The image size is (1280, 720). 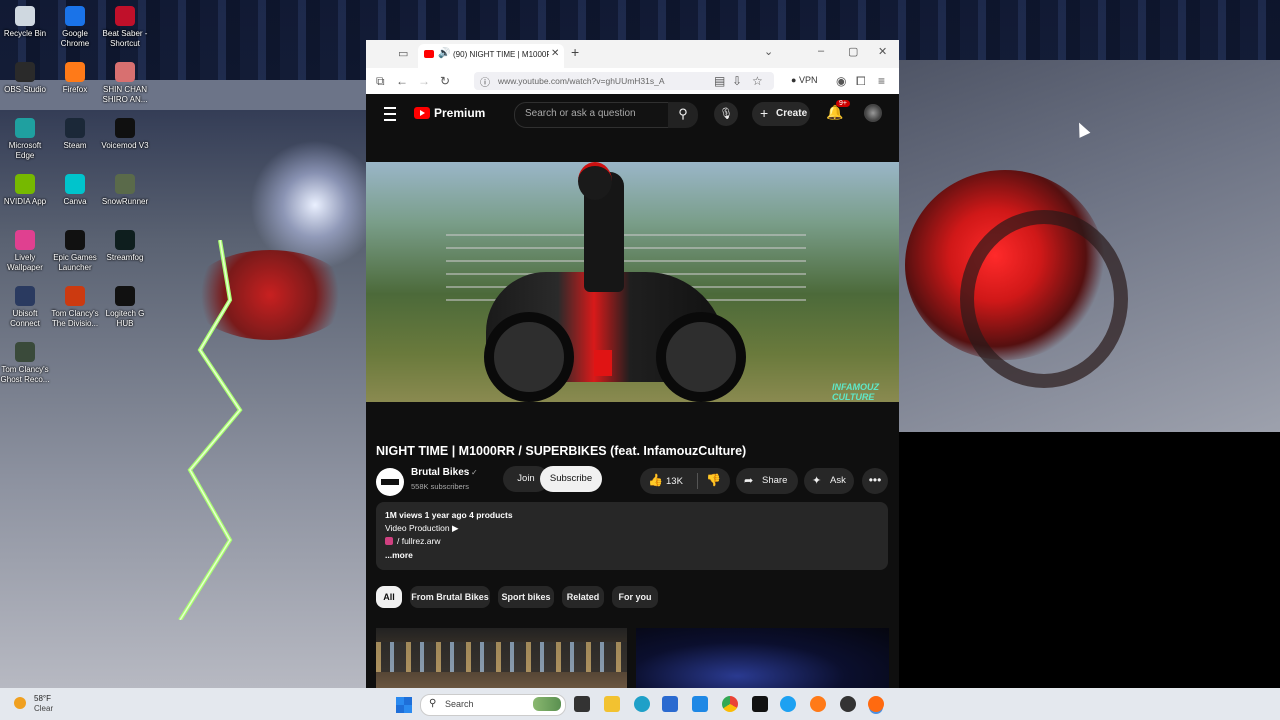 I want to click on chrome-icon, so click(x=730, y=704).